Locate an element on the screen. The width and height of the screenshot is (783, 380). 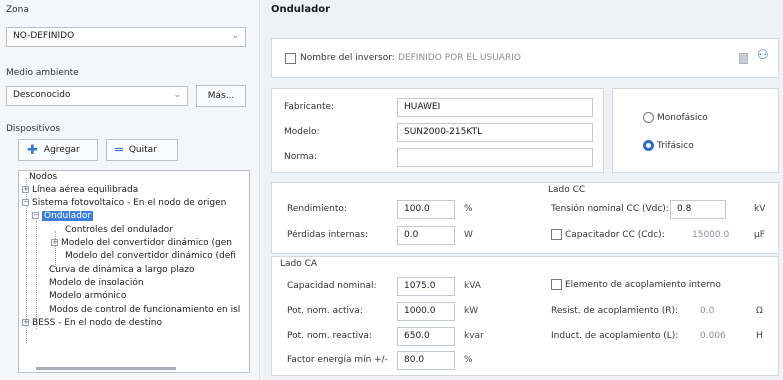
scrollbar-thumb is located at coordinates (106, 368).